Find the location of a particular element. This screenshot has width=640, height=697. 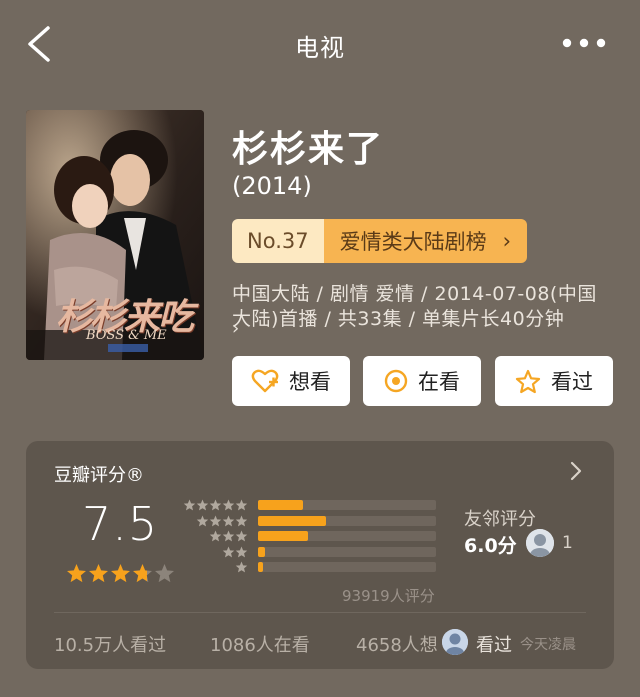

more-horizontal-icon is located at coordinates (584, 43).